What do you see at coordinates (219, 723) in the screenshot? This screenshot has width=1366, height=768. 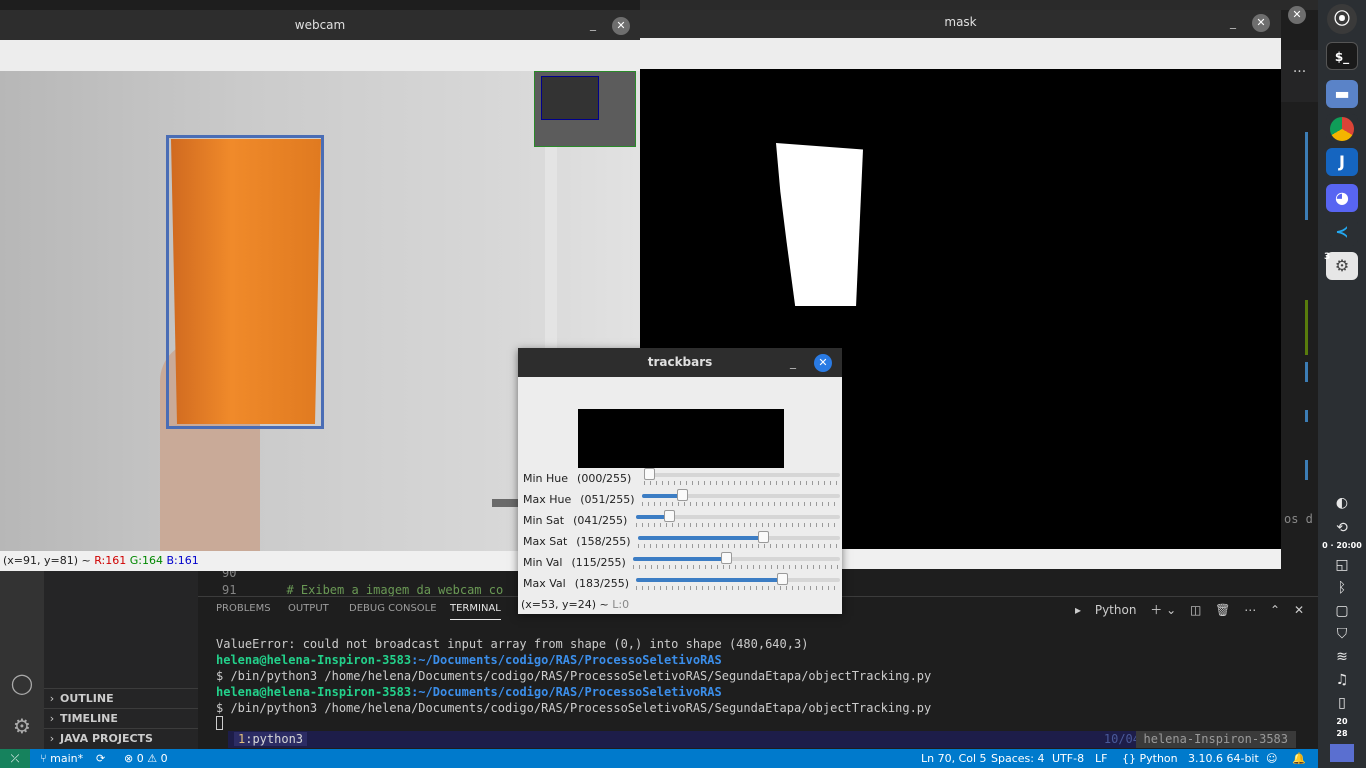 I see `terminal-cursor` at bounding box center [219, 723].